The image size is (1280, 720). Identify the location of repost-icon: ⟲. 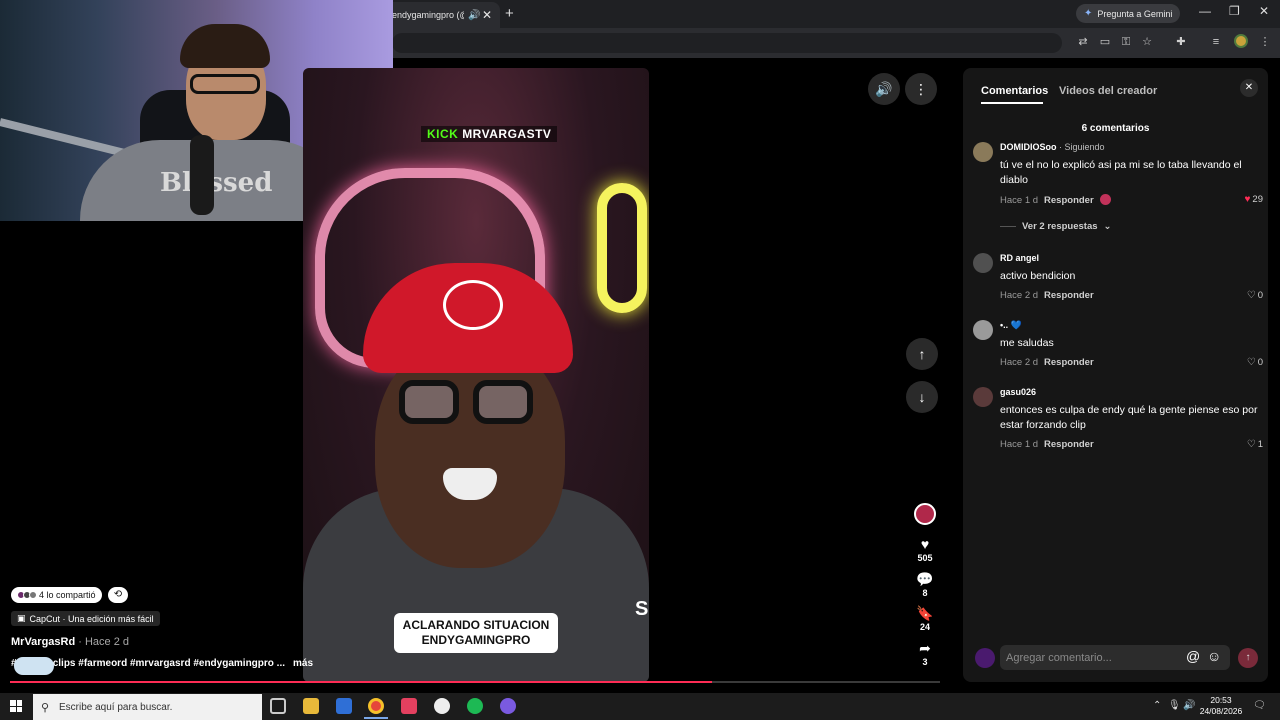
(118, 595).